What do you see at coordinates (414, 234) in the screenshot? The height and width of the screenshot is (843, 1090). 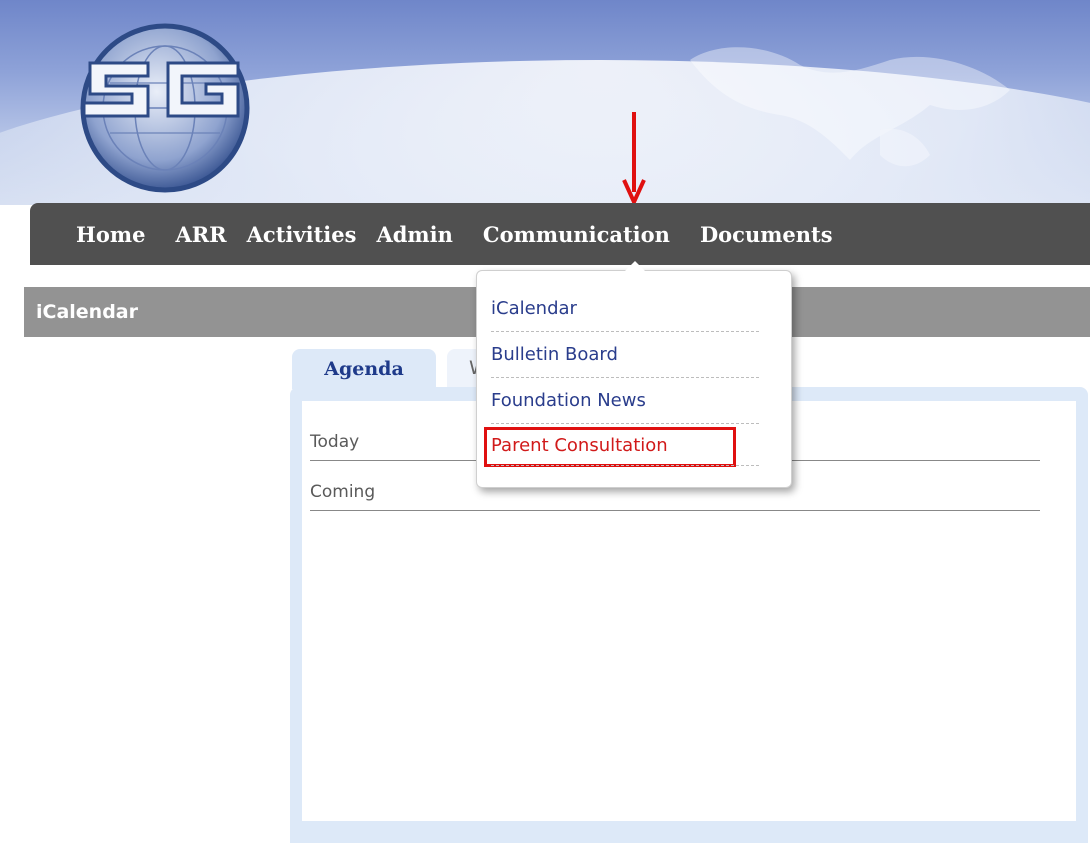 I see `nav-admin: Admin` at bounding box center [414, 234].